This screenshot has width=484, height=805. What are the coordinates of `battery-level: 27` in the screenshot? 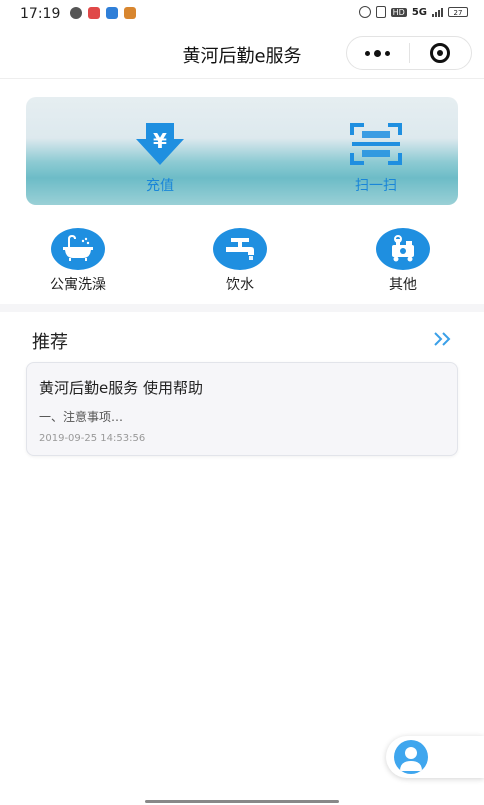 It's located at (458, 13).